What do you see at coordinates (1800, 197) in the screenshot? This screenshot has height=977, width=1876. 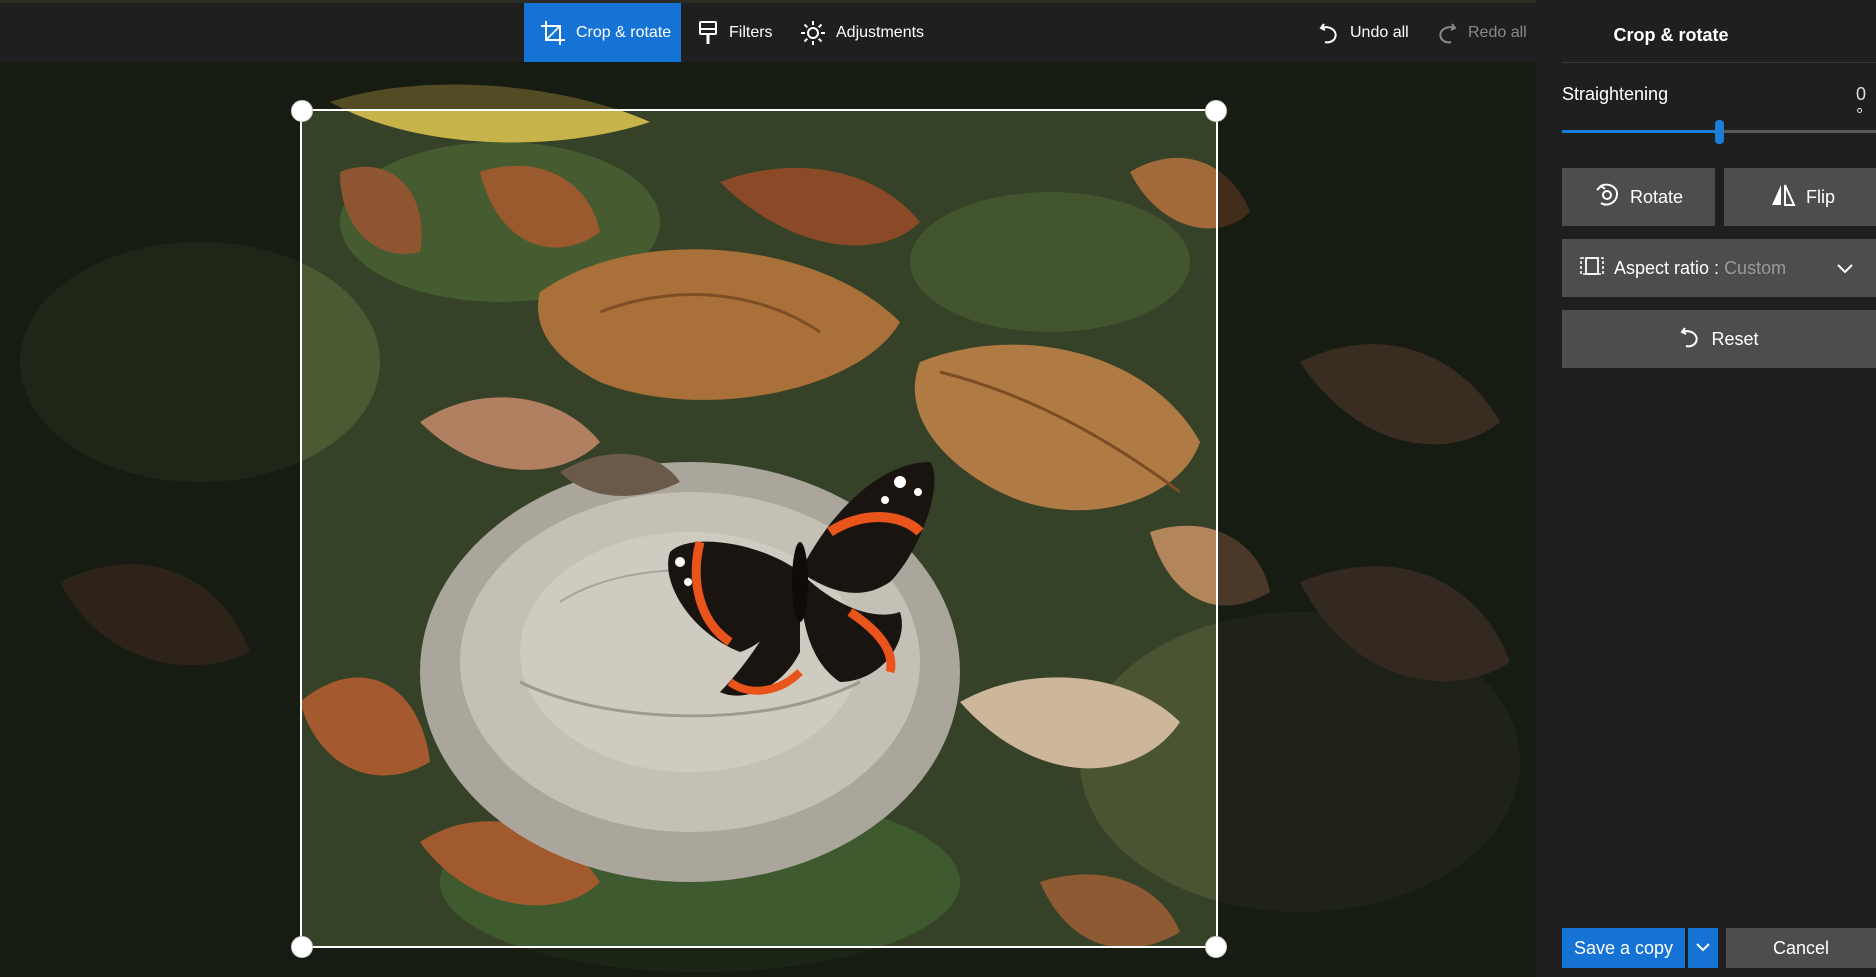 I see `flip-button: Flip` at bounding box center [1800, 197].